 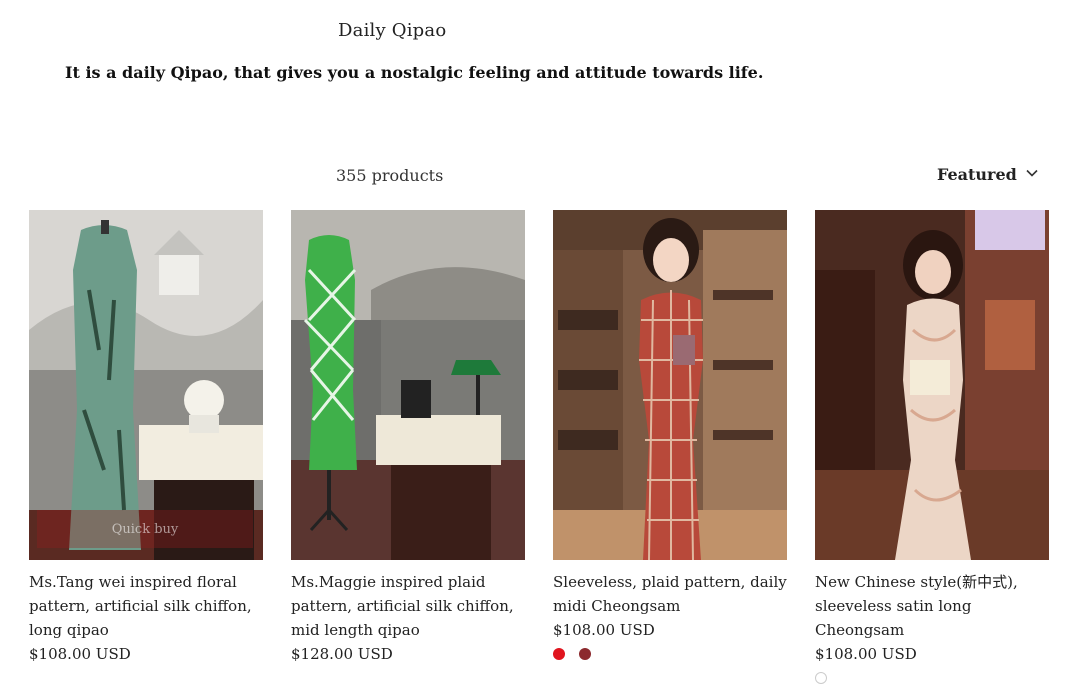 I want to click on product-price: $128.00 USD, so click(x=342, y=654).